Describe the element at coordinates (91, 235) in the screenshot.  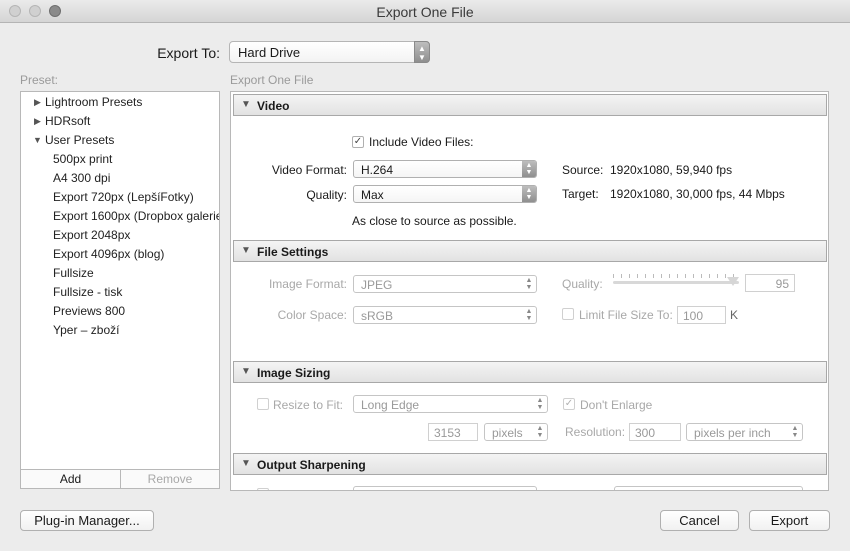
I see `preset-item: Export 2048px` at that location.